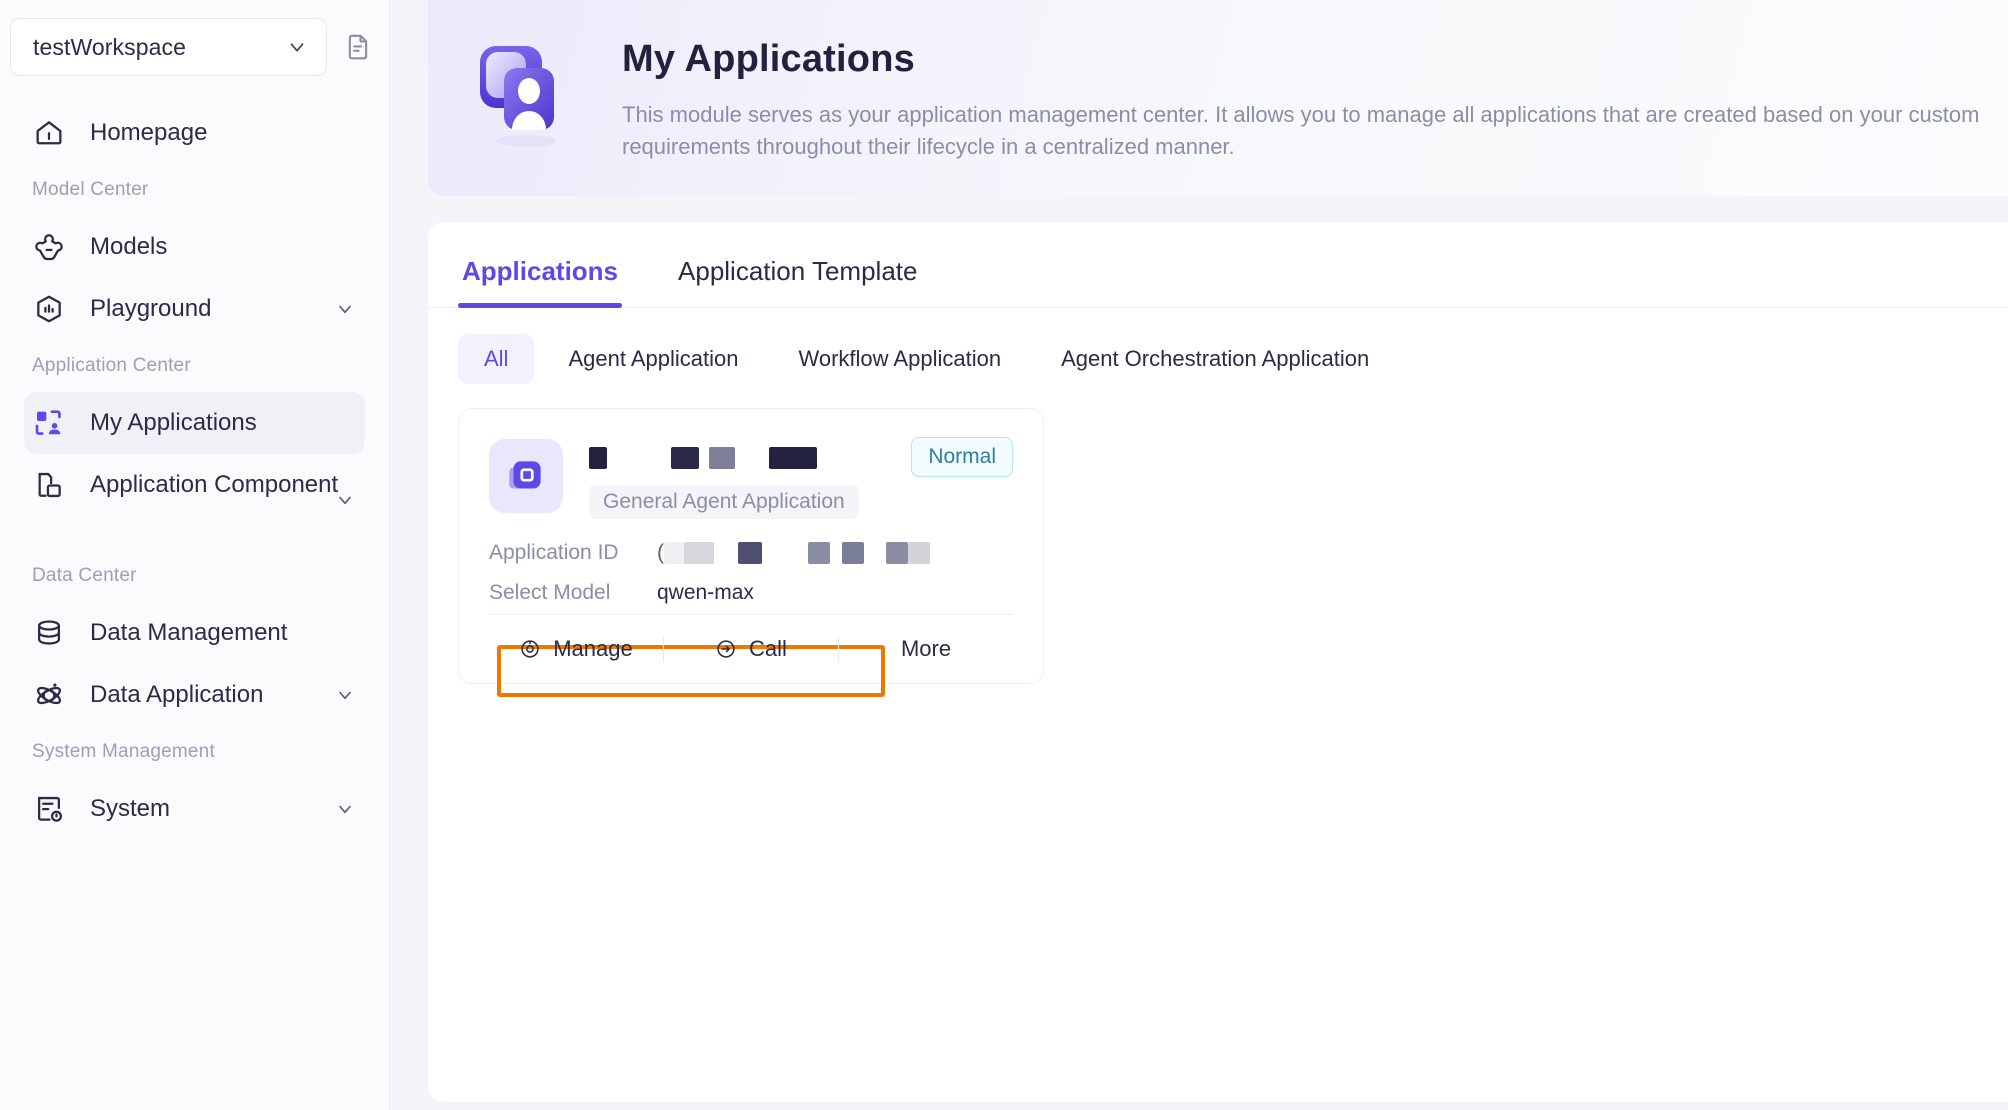 The image size is (2008, 1110). What do you see at coordinates (194, 809) in the screenshot?
I see `sidebar-item-system: System` at bounding box center [194, 809].